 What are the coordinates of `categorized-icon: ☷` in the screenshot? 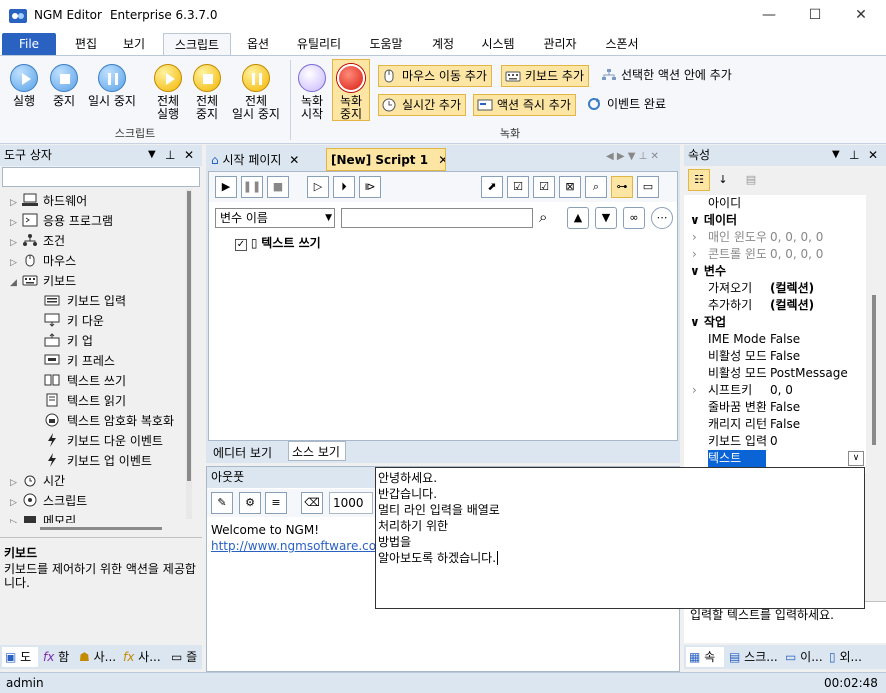 It's located at (699, 180).